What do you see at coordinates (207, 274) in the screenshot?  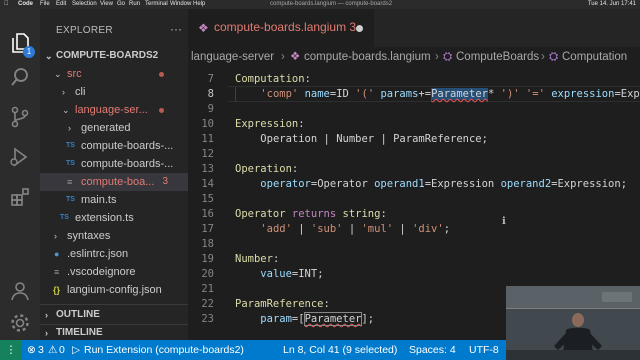 I see `line-number: 20` at bounding box center [207, 274].